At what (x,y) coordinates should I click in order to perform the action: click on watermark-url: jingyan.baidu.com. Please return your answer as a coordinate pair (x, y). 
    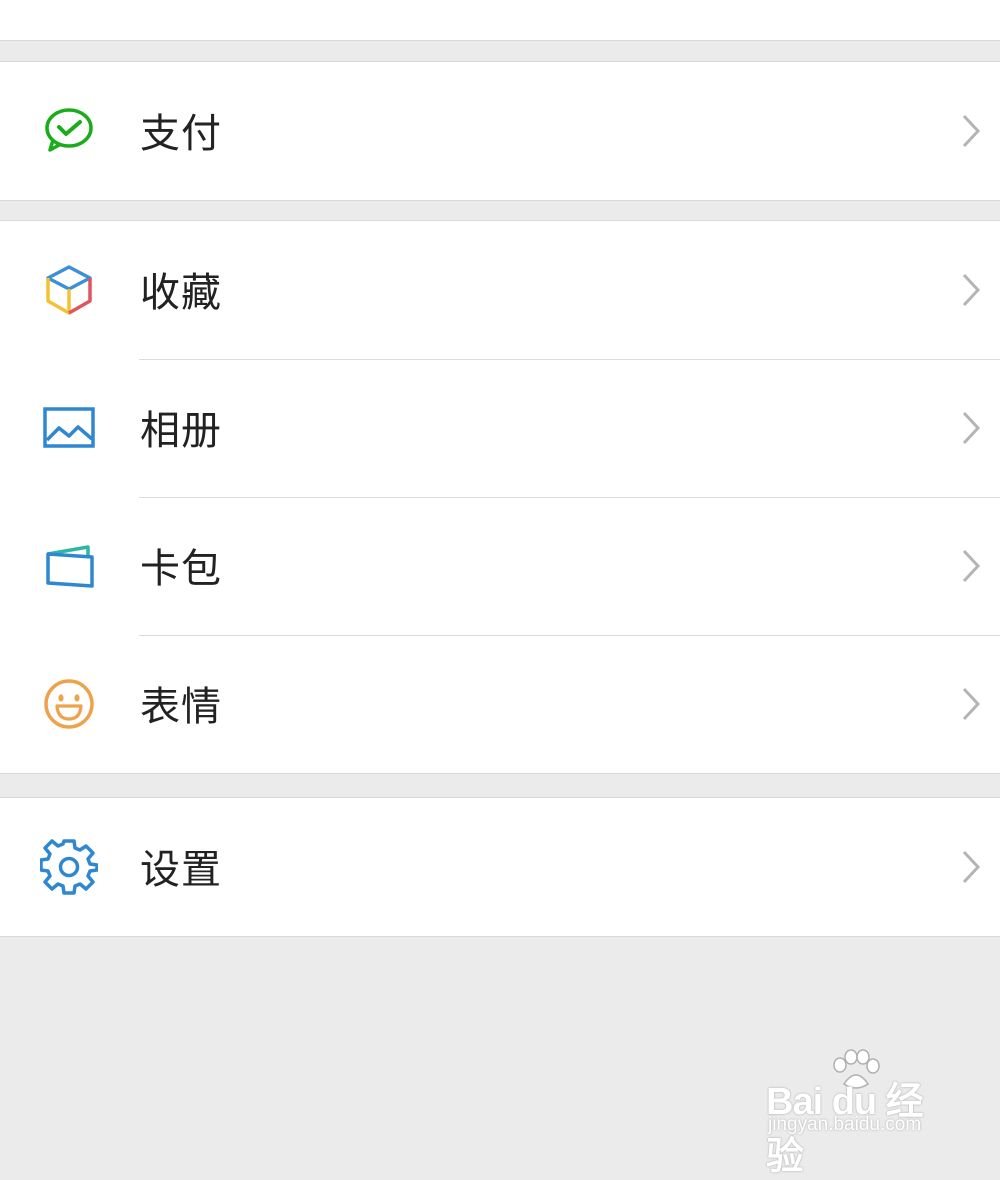
    Looking at the image, I should click on (845, 1124).